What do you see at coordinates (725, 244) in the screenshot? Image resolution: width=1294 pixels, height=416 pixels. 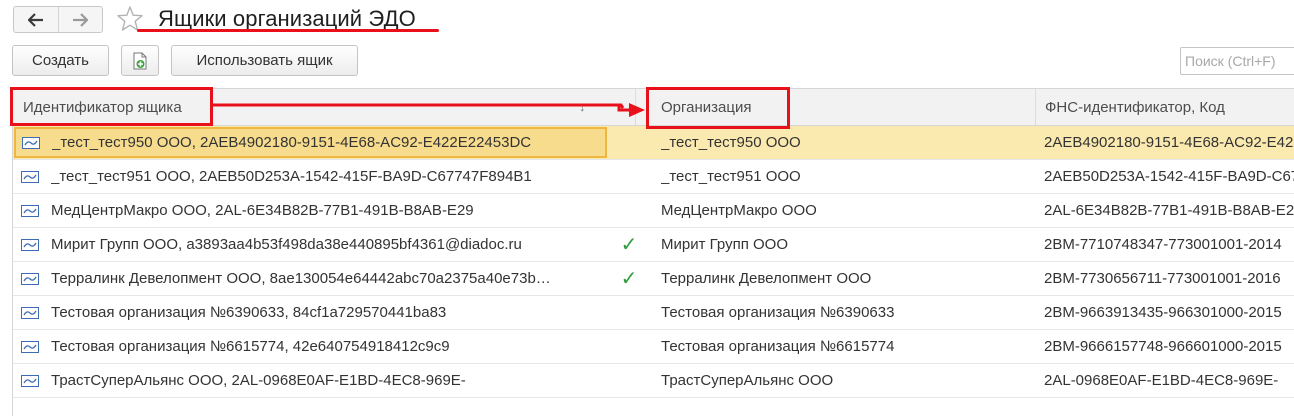 I see `cell-organization: Мирит Групп ООО` at bounding box center [725, 244].